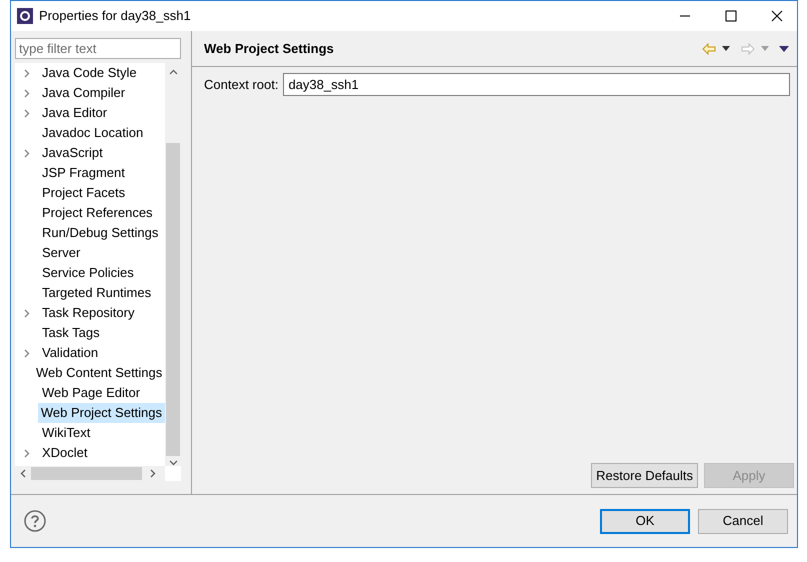 The image size is (807, 562). What do you see at coordinates (70, 353) in the screenshot?
I see `tree-item: Validation` at bounding box center [70, 353].